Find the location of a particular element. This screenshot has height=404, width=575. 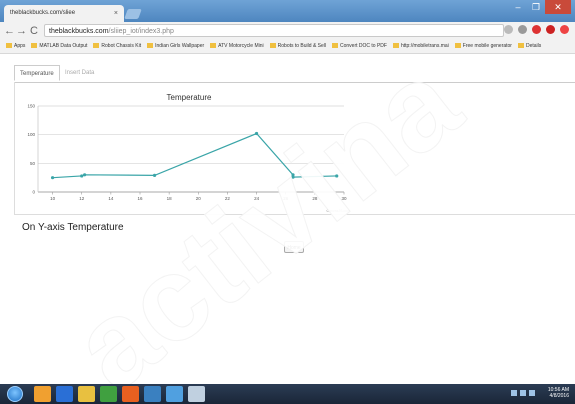

bookmark-item: MATLAB Data Output is located at coordinates (59, 46).